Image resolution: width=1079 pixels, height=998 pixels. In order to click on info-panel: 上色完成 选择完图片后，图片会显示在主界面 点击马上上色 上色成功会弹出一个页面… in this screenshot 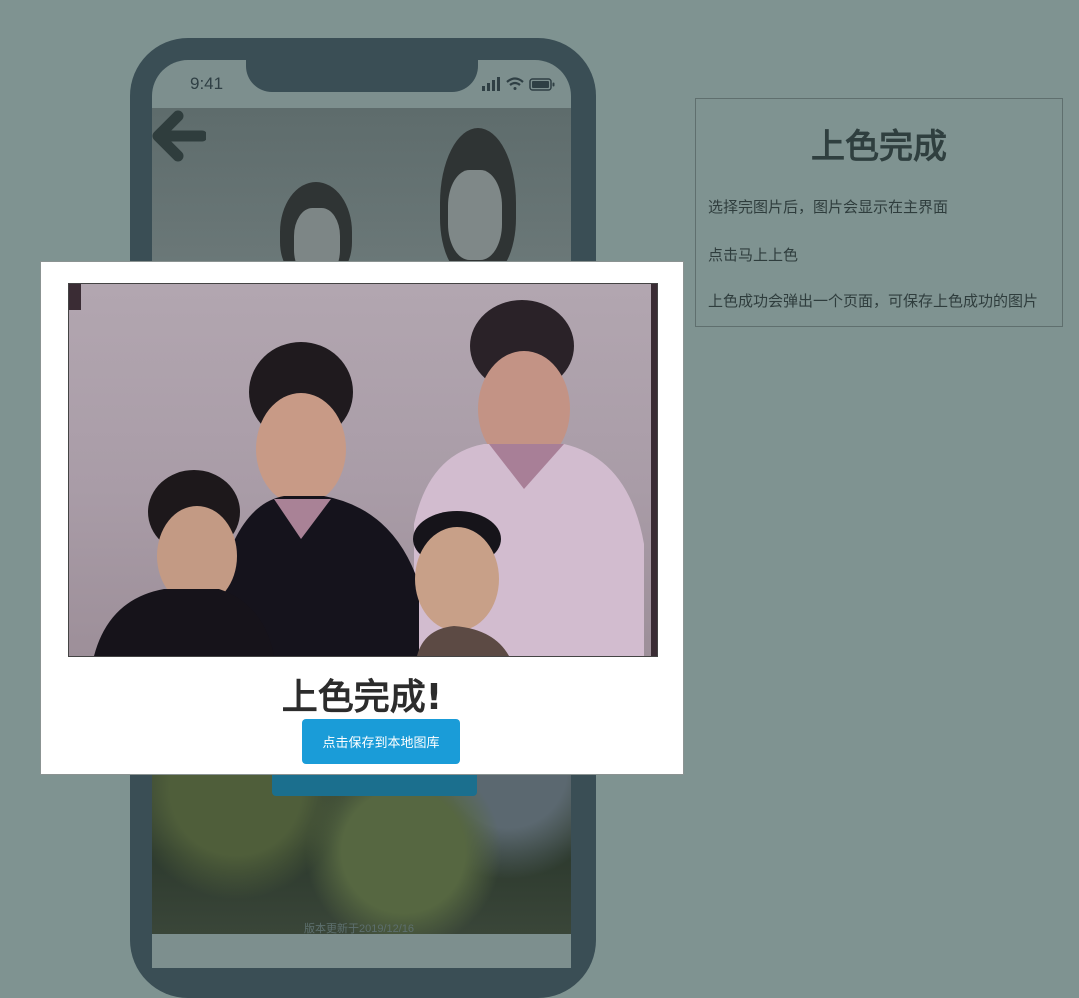, I will do `click(879, 212)`.